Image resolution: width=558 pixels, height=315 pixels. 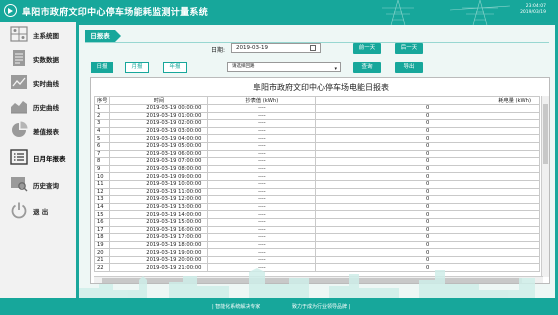 I want to click on query-button: 查询, so click(x=367, y=67).